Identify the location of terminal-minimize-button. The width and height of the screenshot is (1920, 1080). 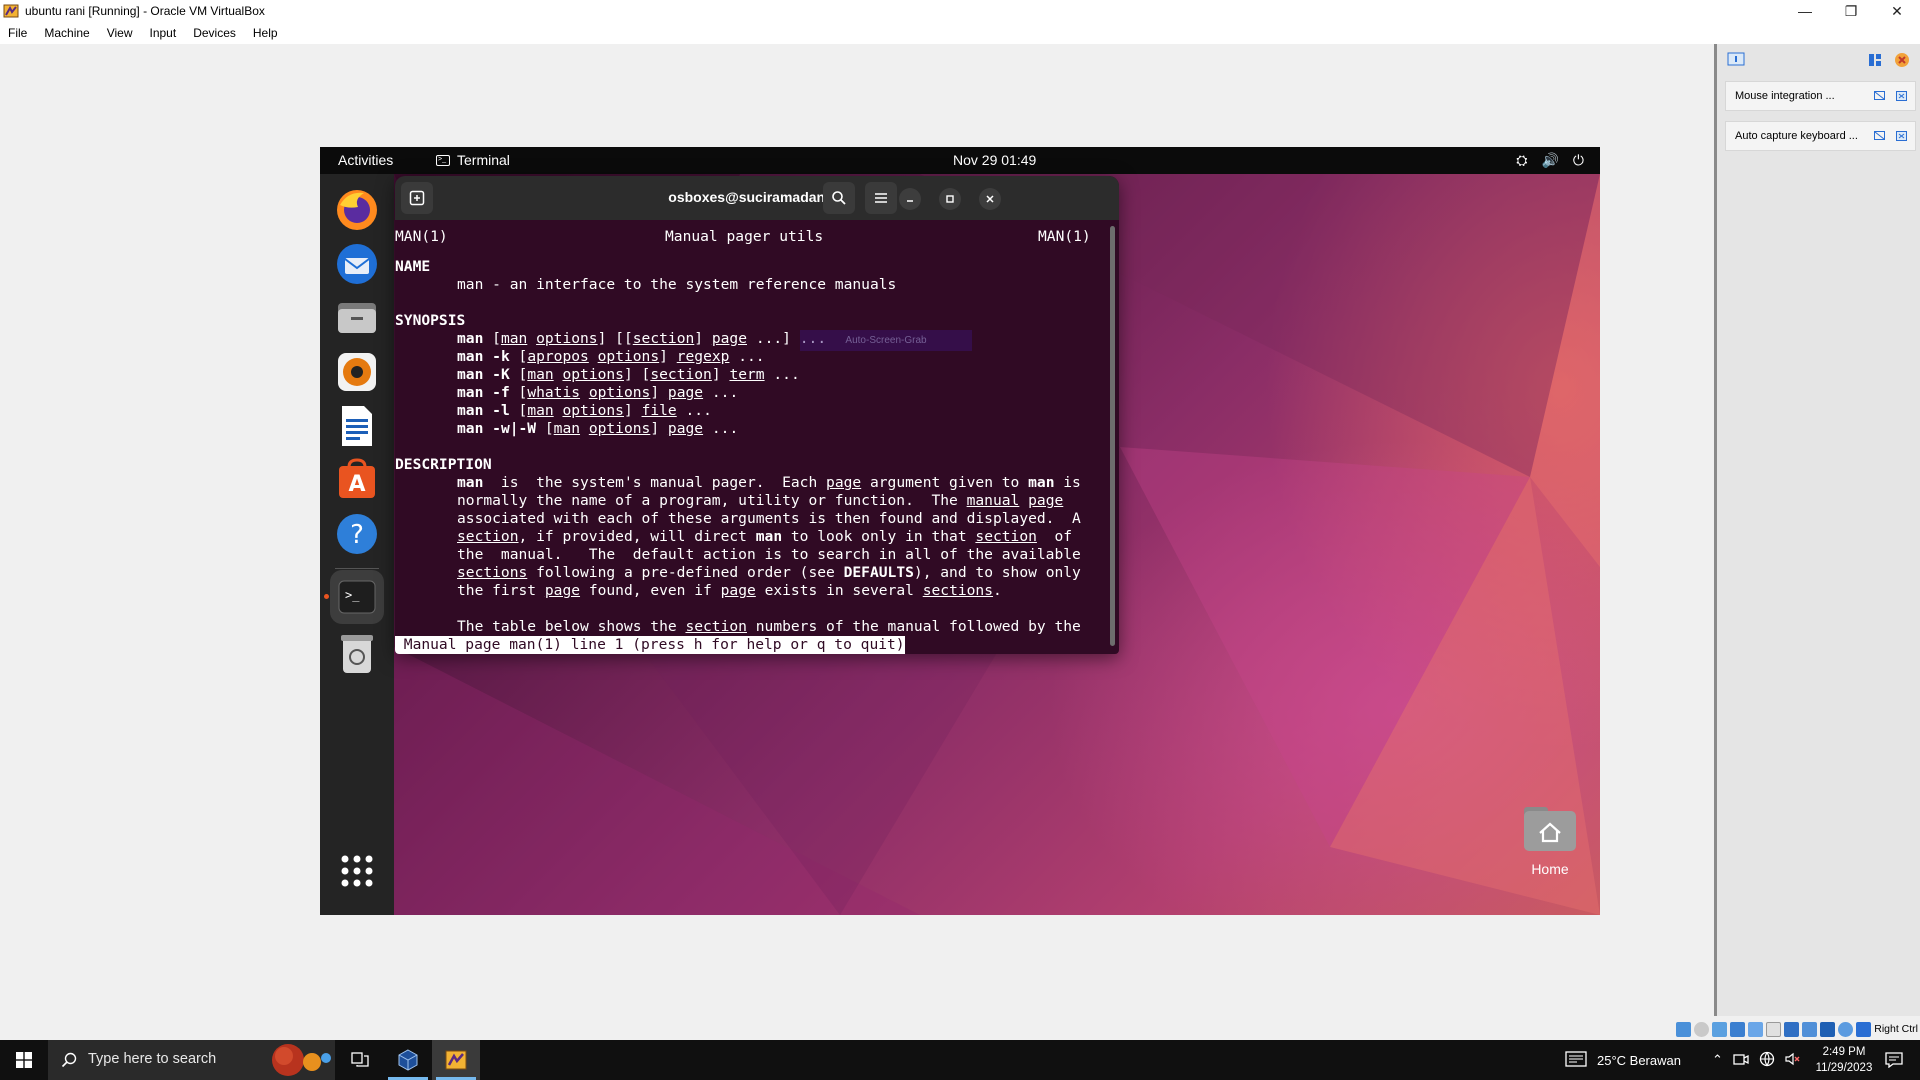
(910, 199).